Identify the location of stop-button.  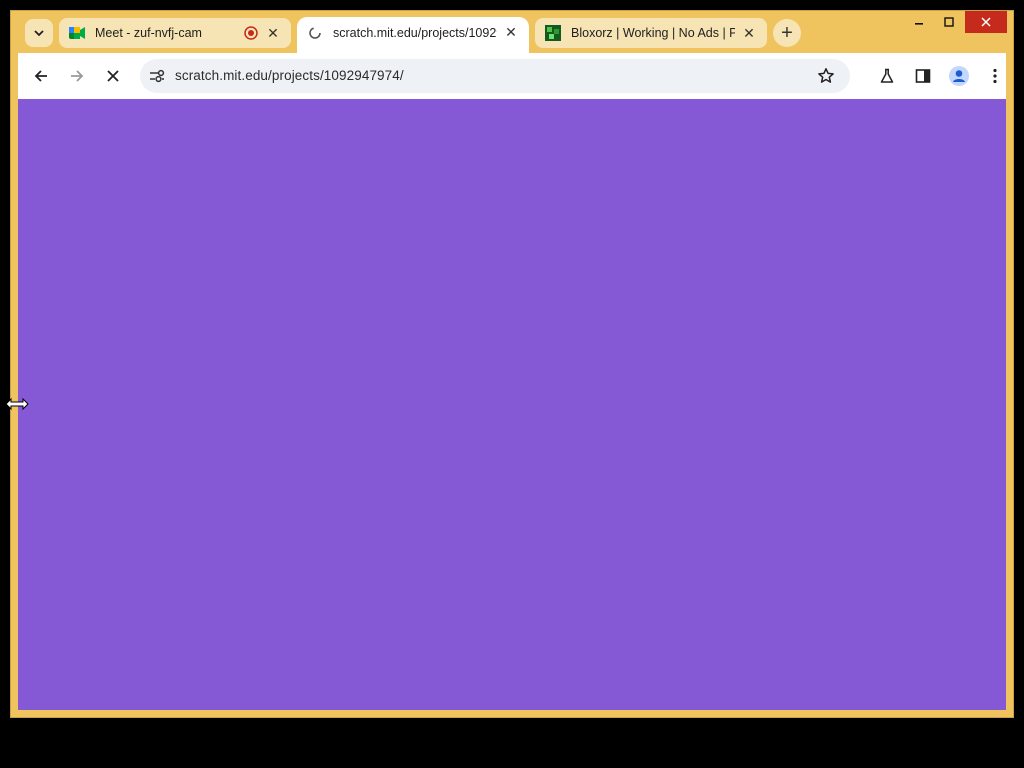
(113, 76).